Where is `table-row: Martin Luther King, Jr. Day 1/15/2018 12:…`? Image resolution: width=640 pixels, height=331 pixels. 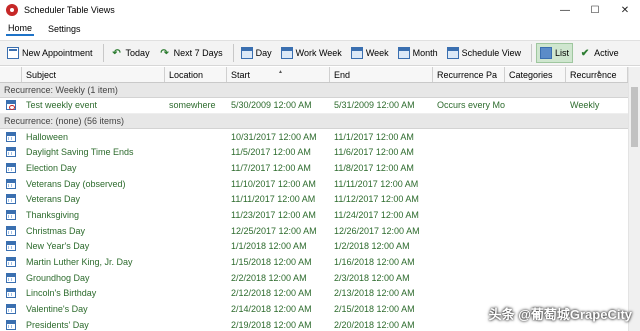 table-row: Martin Luther King, Jr. Day 1/15/2018 12:… is located at coordinates (314, 262).